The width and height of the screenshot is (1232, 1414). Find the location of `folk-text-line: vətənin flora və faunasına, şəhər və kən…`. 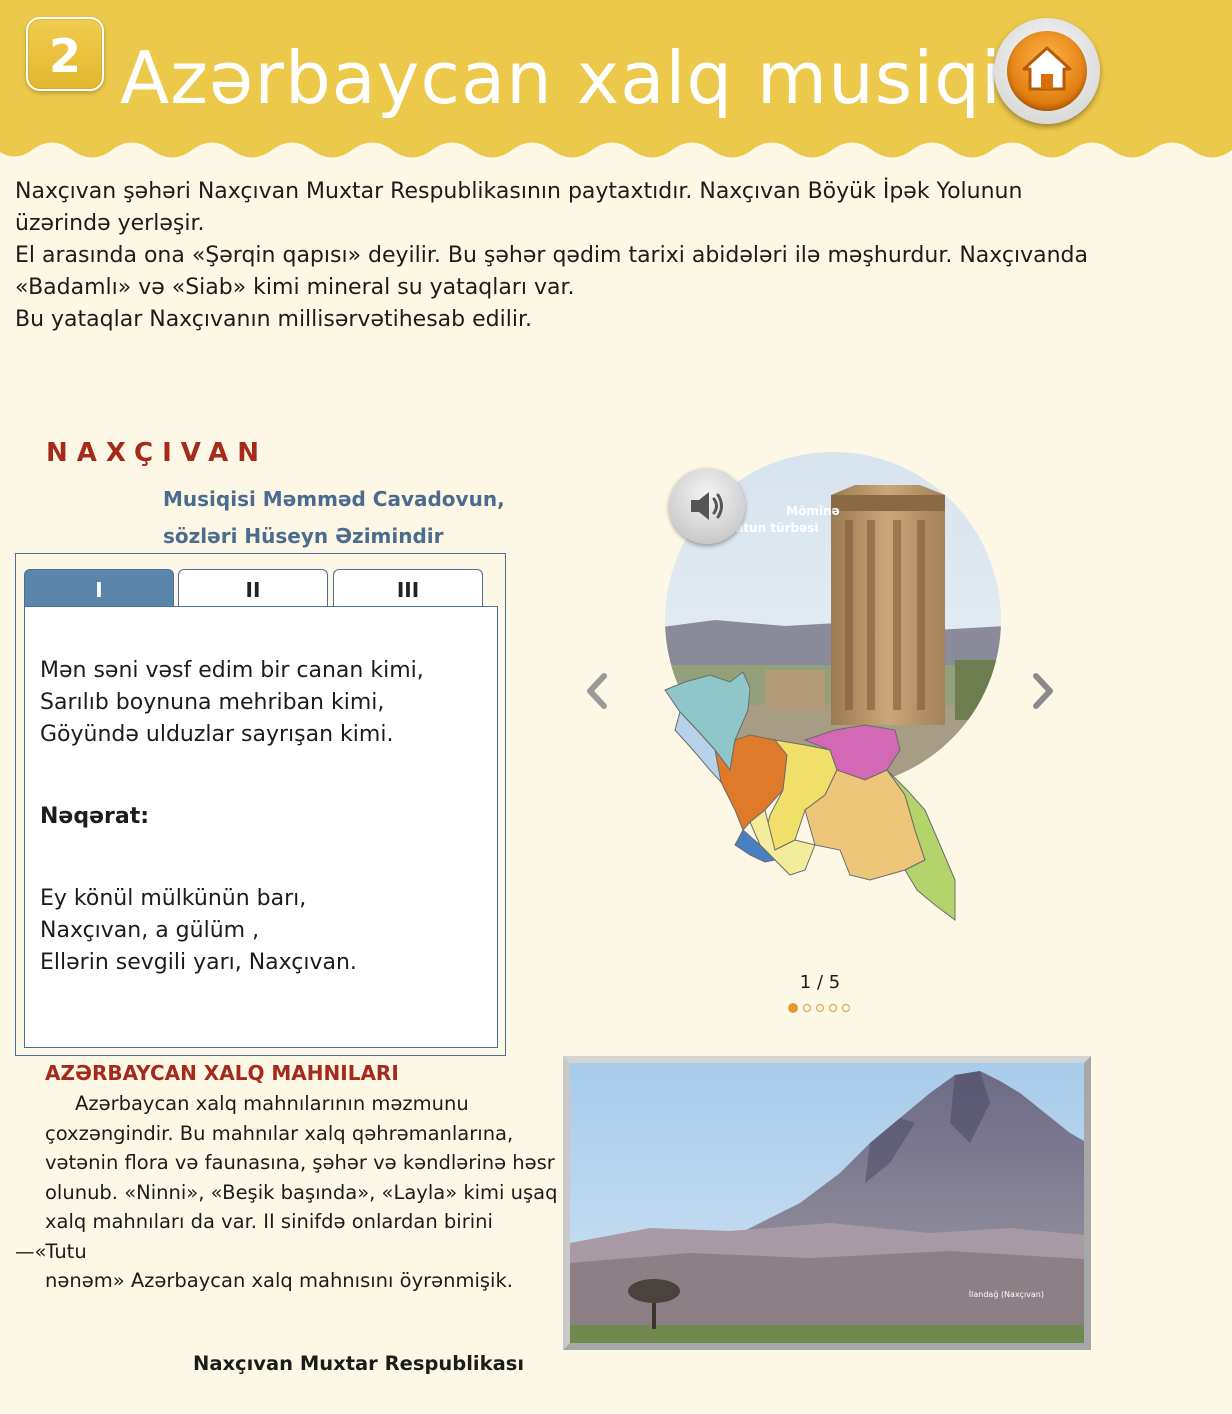

folk-text-line: vətənin flora və faunasına, şəhər və kən… is located at coordinates (300, 1162).